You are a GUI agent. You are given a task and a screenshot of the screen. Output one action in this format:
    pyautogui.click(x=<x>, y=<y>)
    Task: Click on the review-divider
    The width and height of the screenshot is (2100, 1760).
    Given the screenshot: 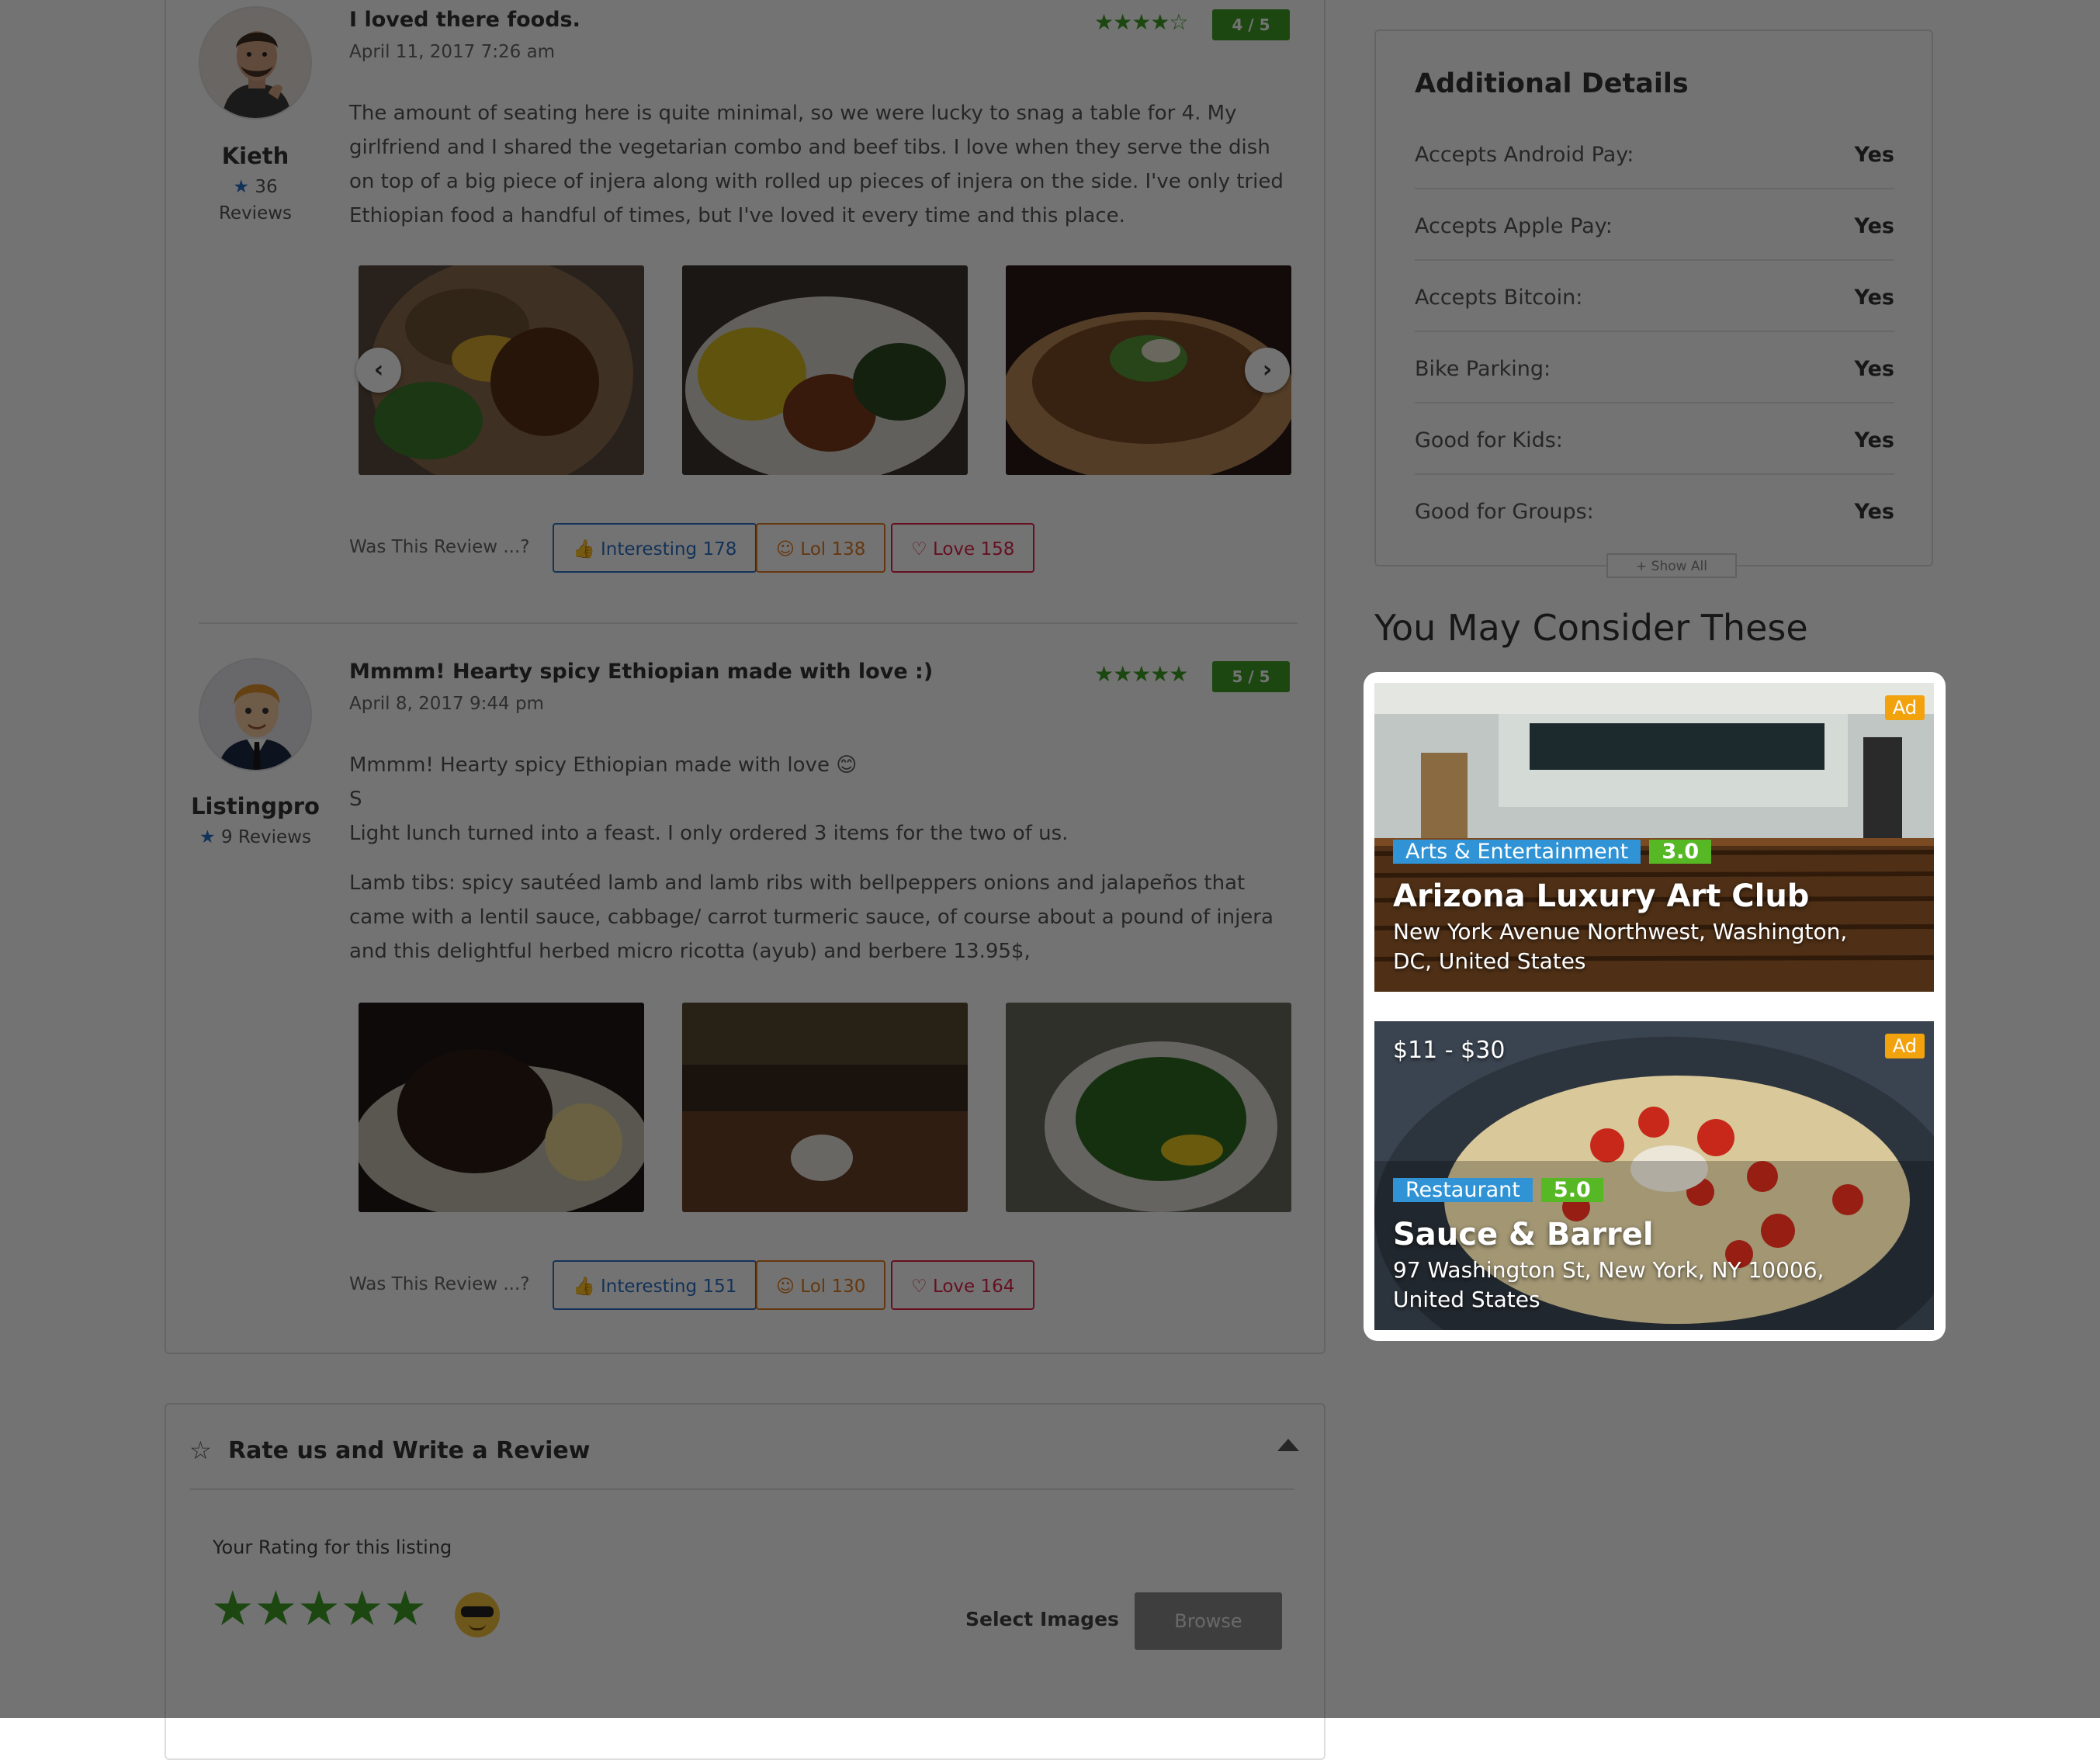 What is the action you would take?
    pyautogui.click(x=748, y=623)
    